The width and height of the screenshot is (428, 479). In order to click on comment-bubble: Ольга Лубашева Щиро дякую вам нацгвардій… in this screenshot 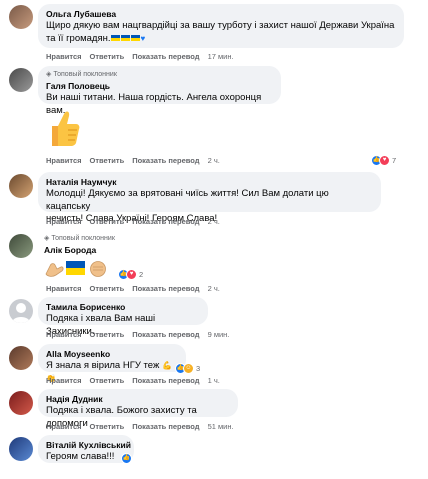, I will do `click(221, 26)`.